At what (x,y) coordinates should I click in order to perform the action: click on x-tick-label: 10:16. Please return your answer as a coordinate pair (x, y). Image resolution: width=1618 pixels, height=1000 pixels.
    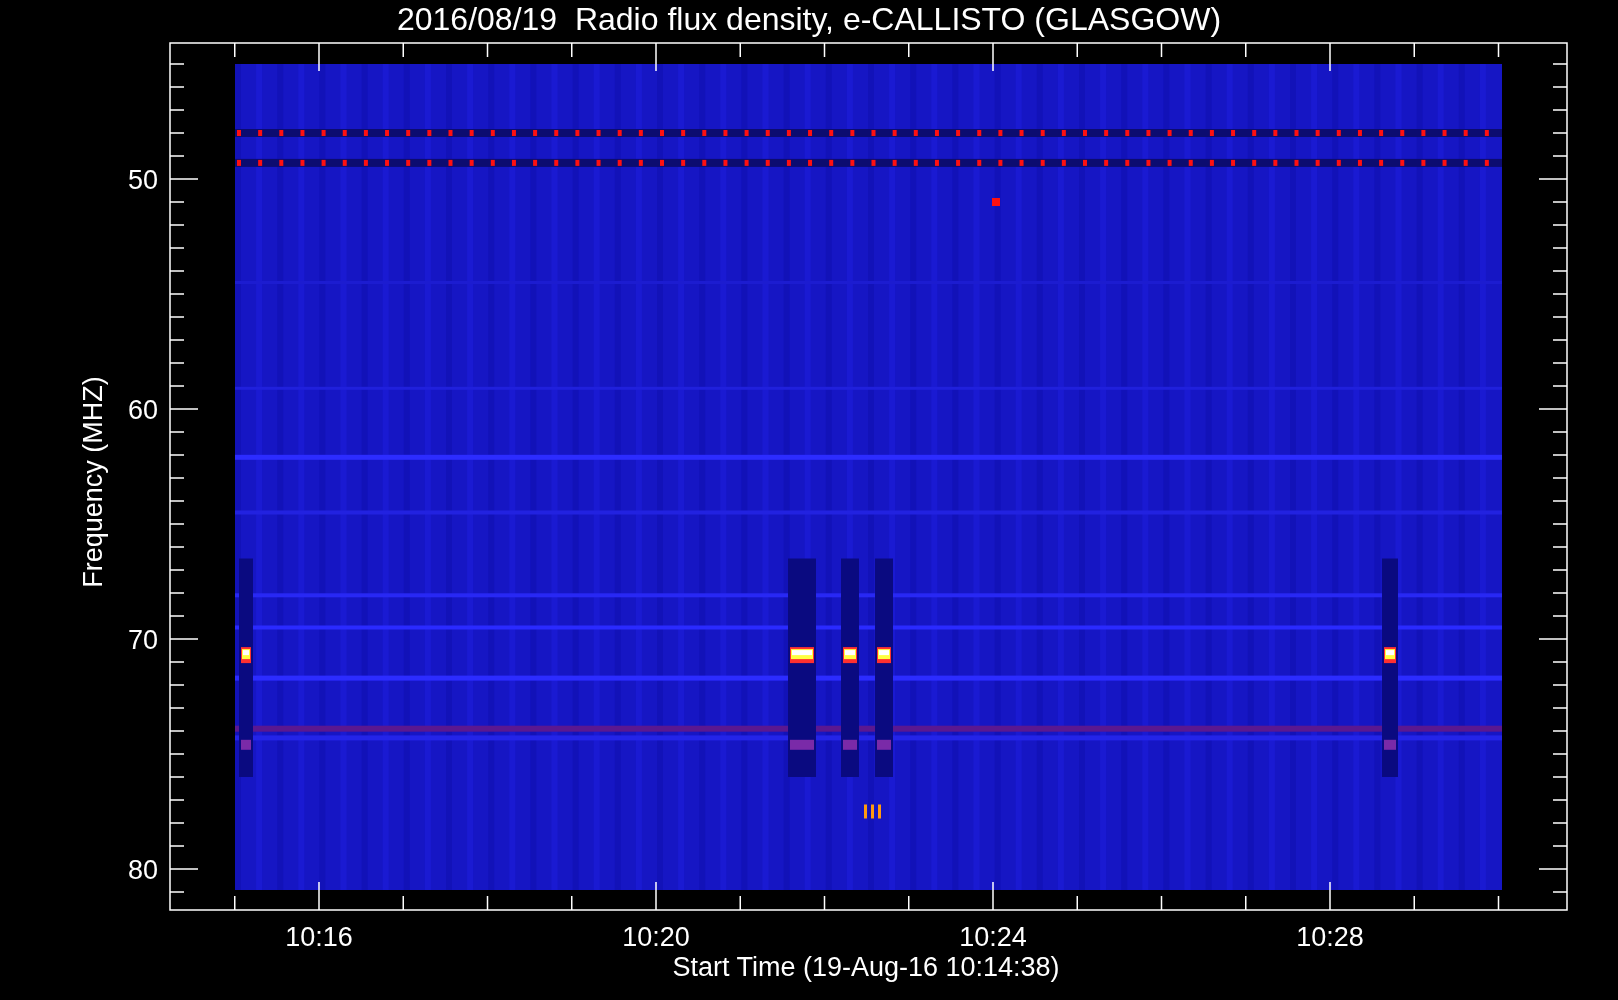
    Looking at the image, I should click on (319, 937).